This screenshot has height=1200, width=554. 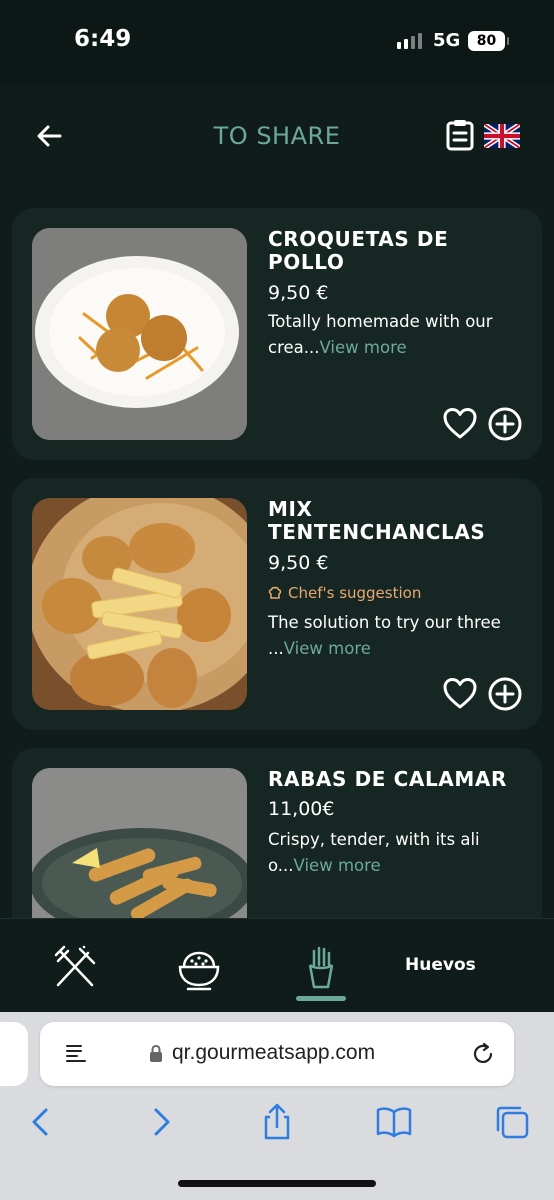 I want to click on cutlery-icon, so click(x=75, y=966).